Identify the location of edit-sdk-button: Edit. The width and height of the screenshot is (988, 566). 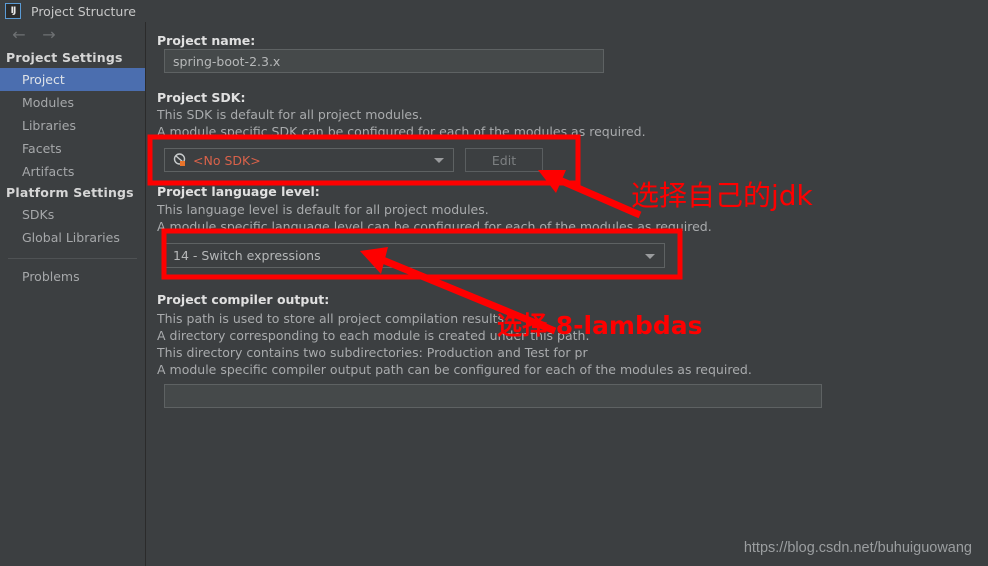
(504, 160).